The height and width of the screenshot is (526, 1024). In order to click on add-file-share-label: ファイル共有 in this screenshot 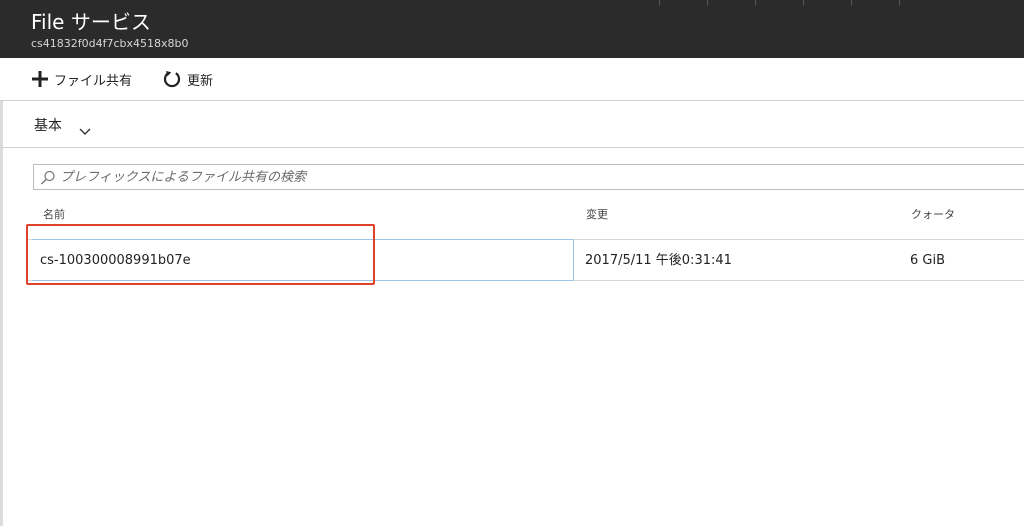, I will do `click(93, 81)`.